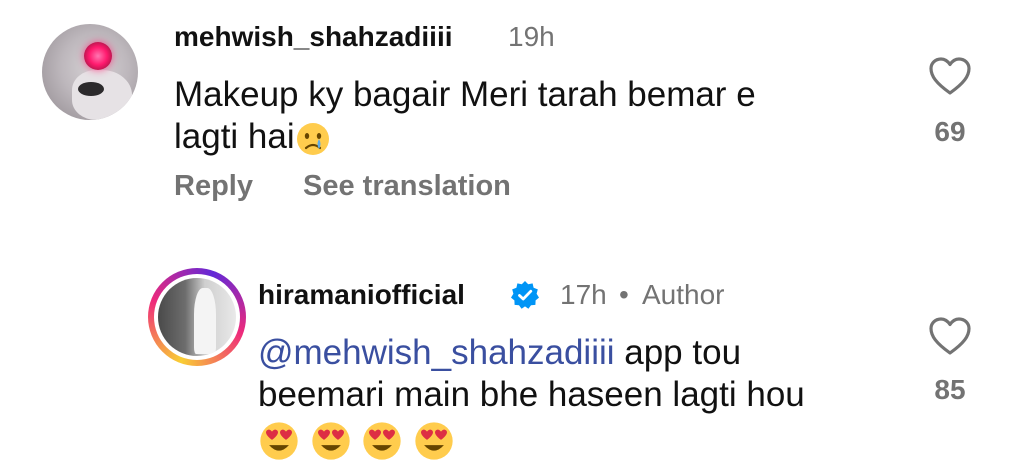  What do you see at coordinates (525, 295) in the screenshot?
I see `verified-badge-icon` at bounding box center [525, 295].